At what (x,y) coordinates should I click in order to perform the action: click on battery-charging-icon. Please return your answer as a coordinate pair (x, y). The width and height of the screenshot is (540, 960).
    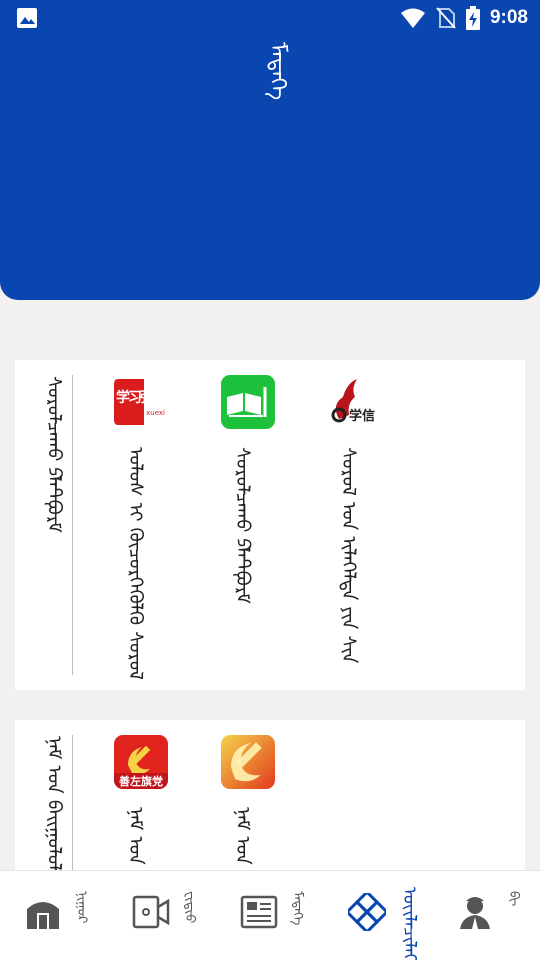
    Looking at the image, I should click on (472, 18).